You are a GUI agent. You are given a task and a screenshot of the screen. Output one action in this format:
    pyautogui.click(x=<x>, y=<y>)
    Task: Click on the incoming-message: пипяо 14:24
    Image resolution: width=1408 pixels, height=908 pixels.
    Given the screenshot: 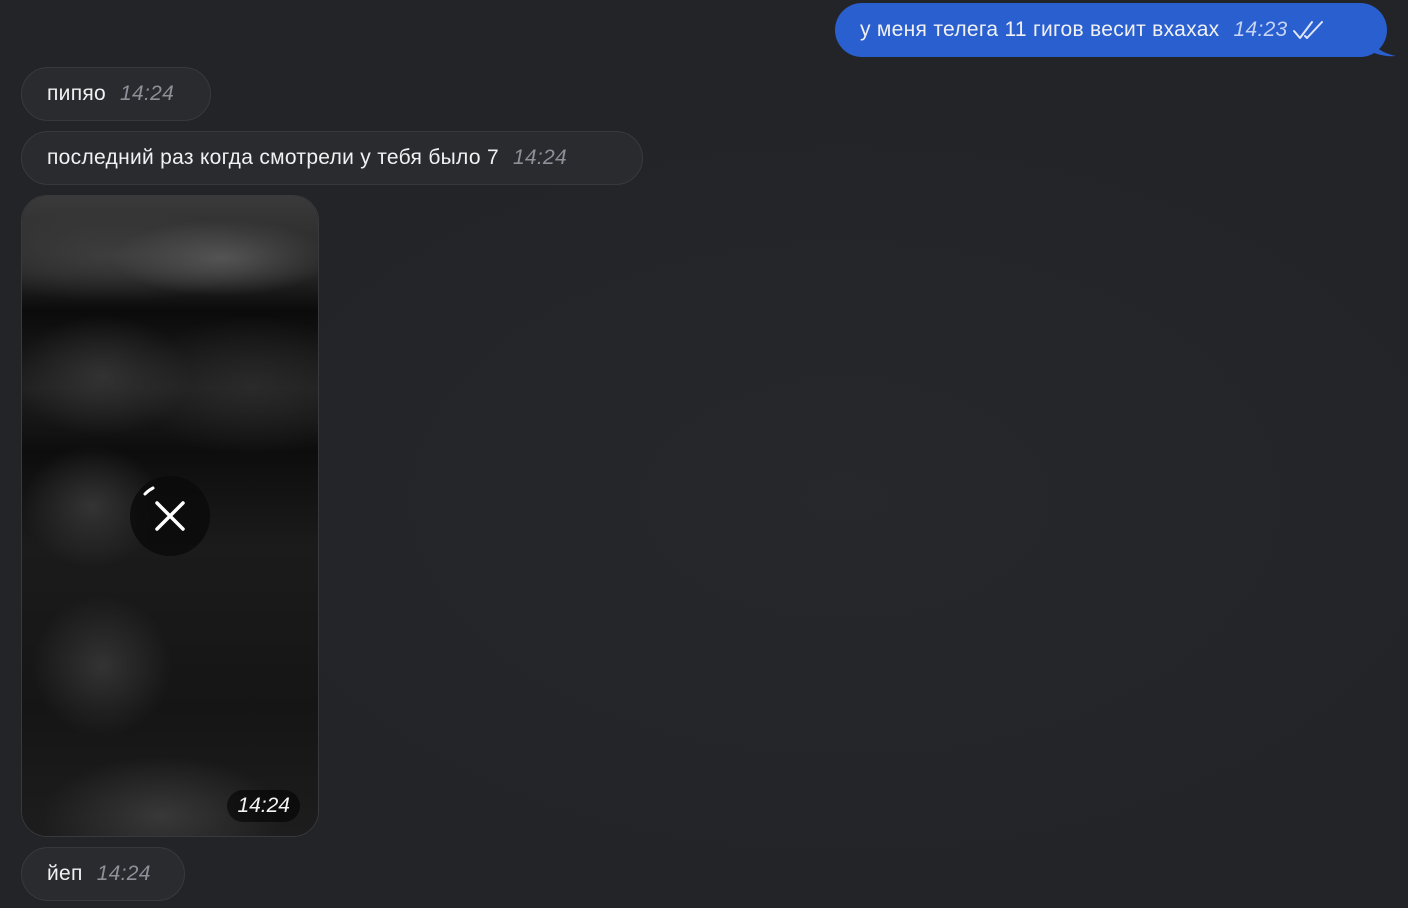 What is the action you would take?
    pyautogui.click(x=116, y=94)
    